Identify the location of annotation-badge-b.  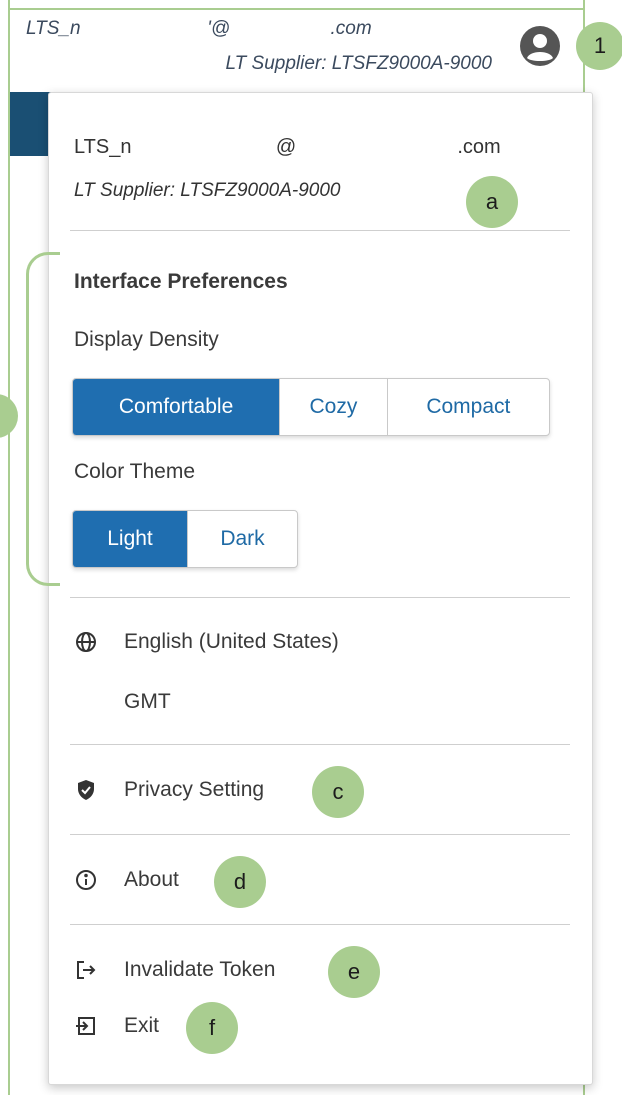
(9, 416).